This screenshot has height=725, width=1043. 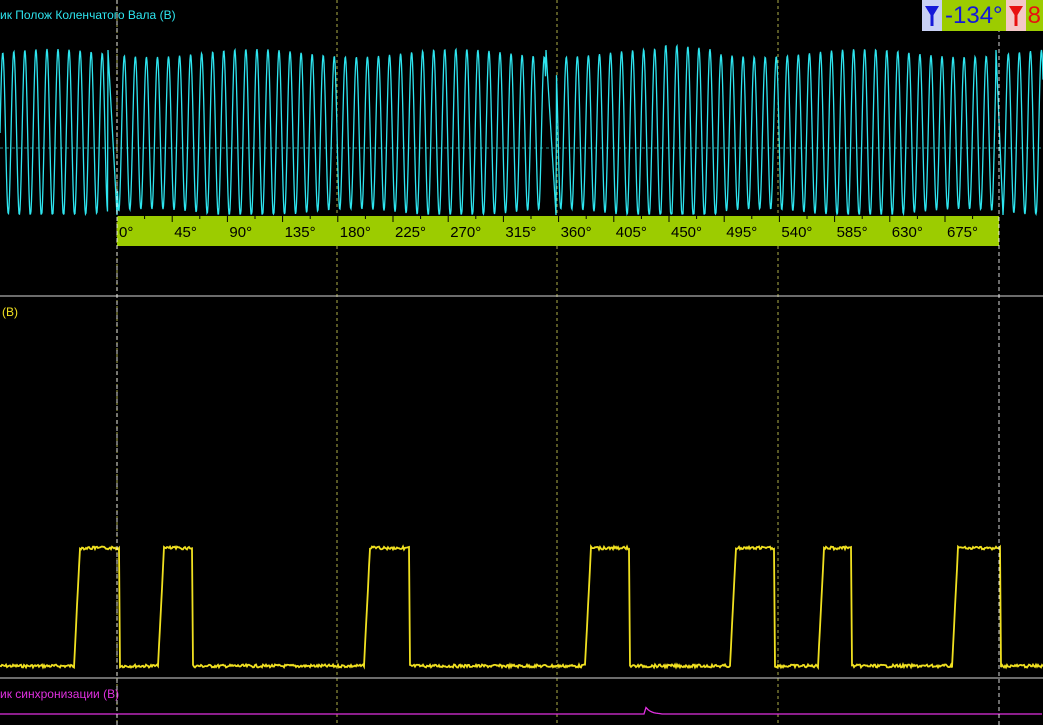 What do you see at coordinates (60, 694) in the screenshot?
I see `channel-label-sync: ик синхронизации (В)` at bounding box center [60, 694].